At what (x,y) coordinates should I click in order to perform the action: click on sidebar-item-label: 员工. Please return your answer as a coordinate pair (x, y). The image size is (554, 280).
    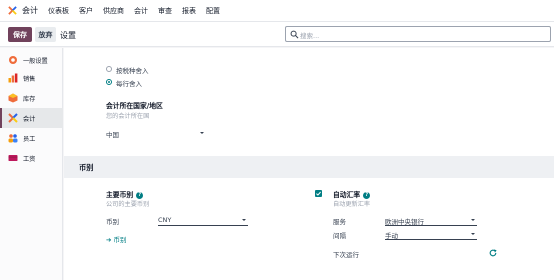
    Looking at the image, I should click on (29, 139).